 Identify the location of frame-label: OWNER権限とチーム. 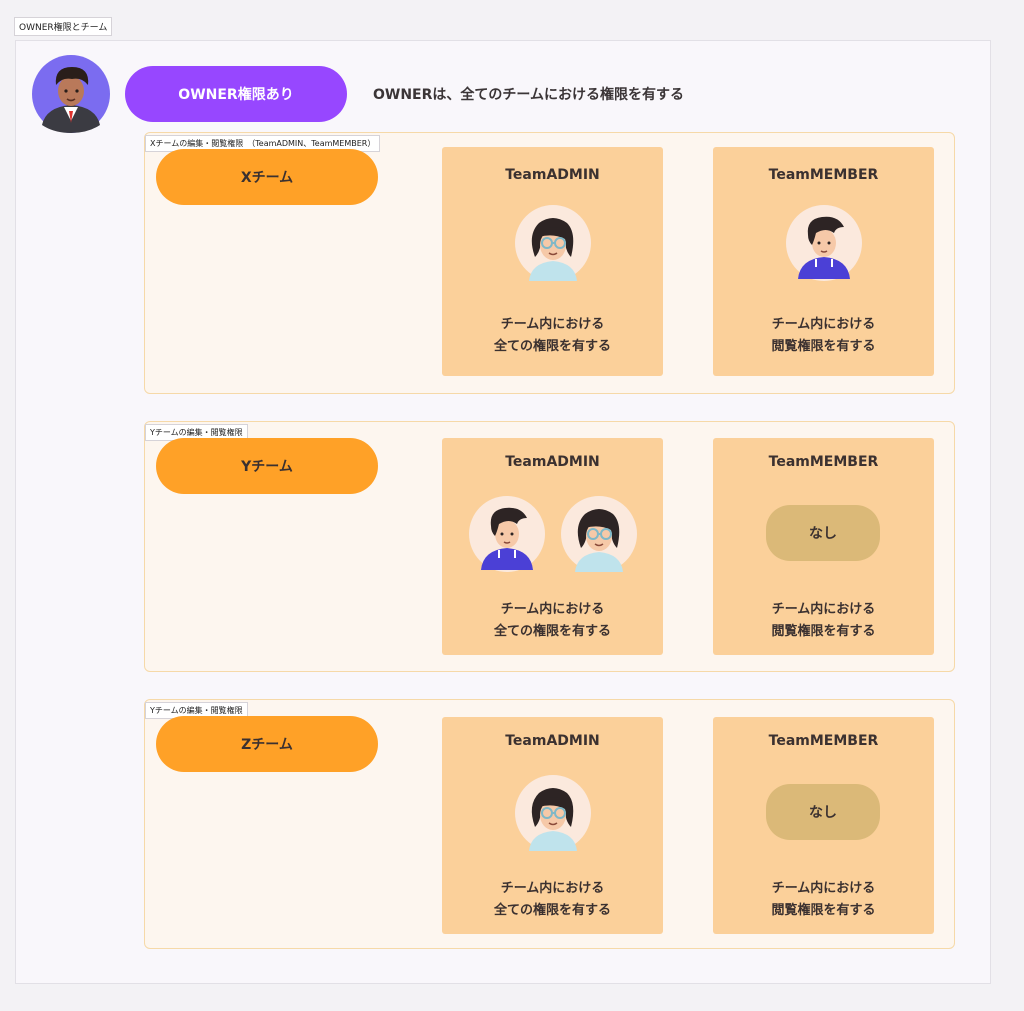
(63, 26).